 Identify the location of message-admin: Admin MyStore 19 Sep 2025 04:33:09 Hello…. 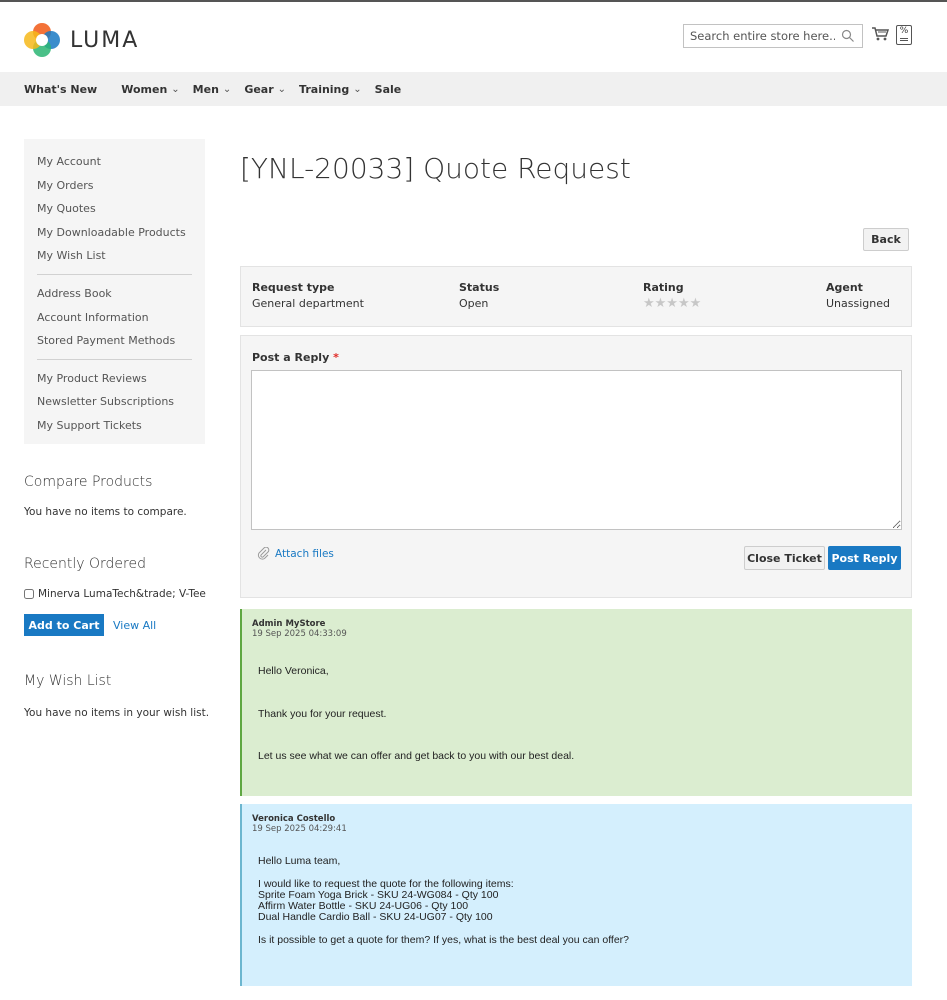
(576, 702).